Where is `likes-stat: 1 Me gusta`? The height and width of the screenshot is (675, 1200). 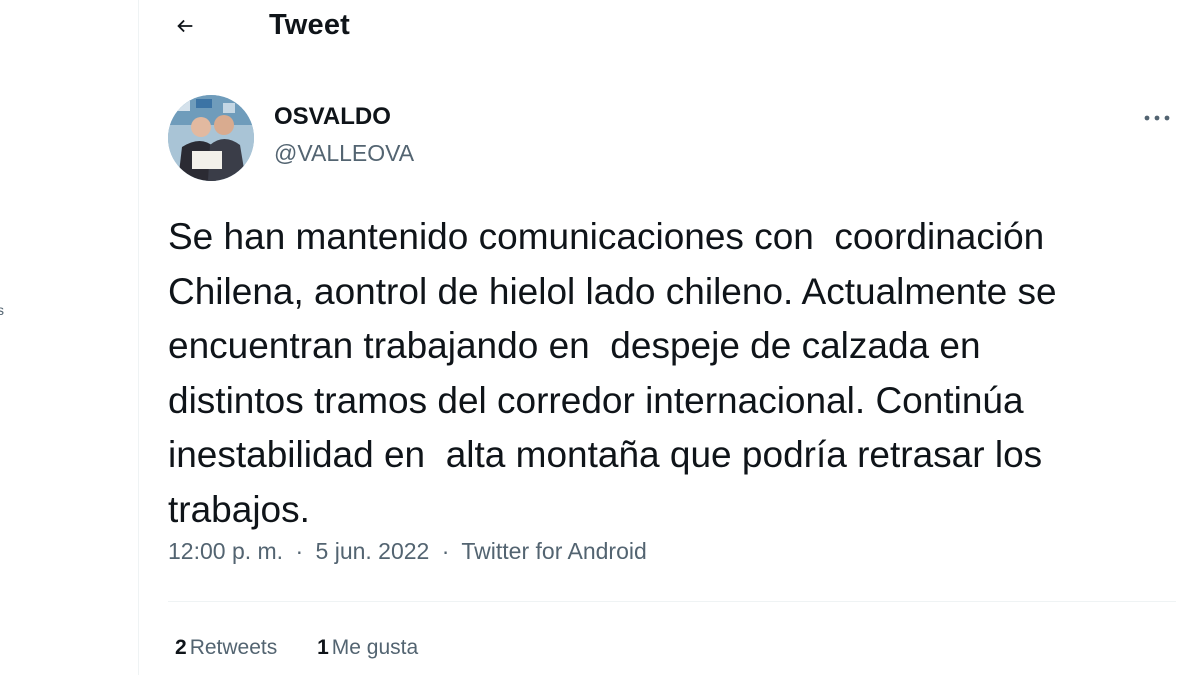
likes-stat: 1 Me gusta is located at coordinates (367, 648).